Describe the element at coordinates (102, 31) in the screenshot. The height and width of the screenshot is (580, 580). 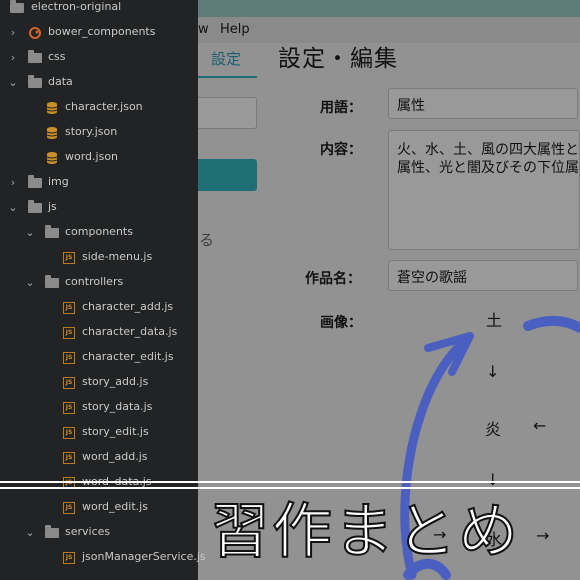
I see `tree-label: bower_components` at that location.